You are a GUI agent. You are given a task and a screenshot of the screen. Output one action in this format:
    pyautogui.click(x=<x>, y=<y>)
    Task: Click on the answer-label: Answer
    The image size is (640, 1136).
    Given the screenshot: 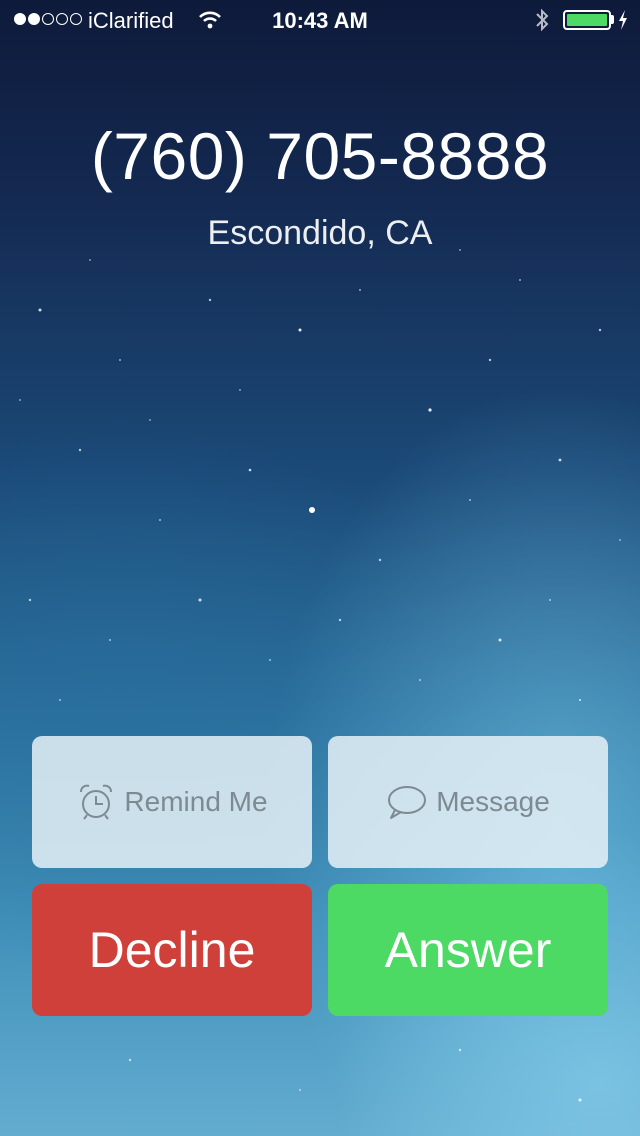 What is the action you would take?
    pyautogui.click(x=468, y=950)
    